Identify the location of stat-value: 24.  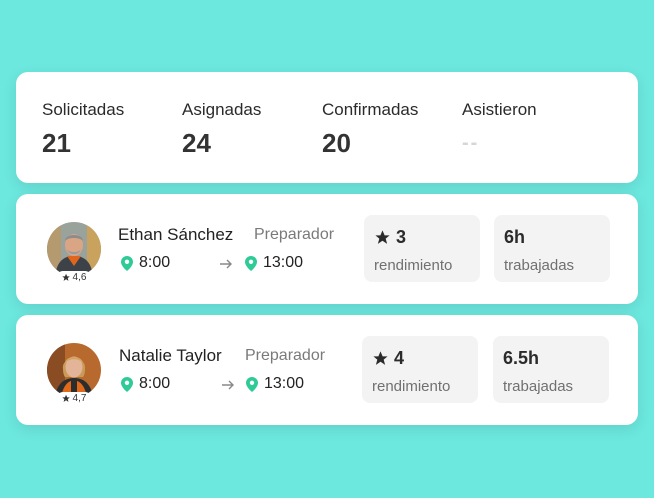
(196, 143).